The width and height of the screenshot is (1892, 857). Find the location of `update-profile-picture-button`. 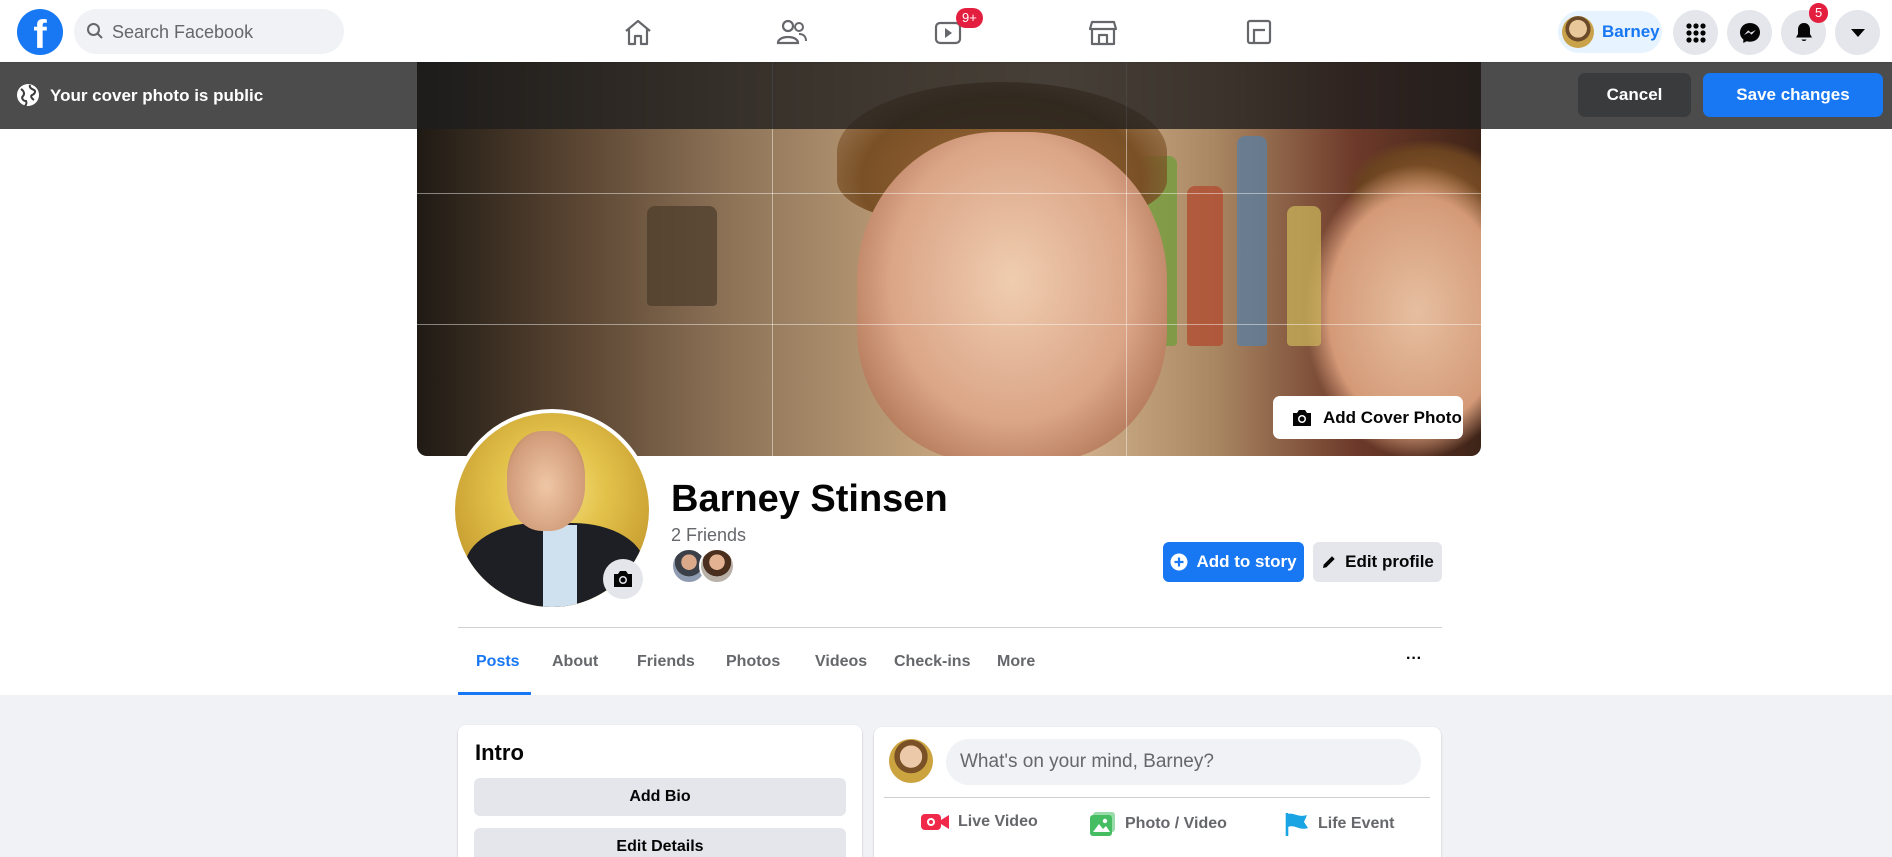

update-profile-picture-button is located at coordinates (623, 579).